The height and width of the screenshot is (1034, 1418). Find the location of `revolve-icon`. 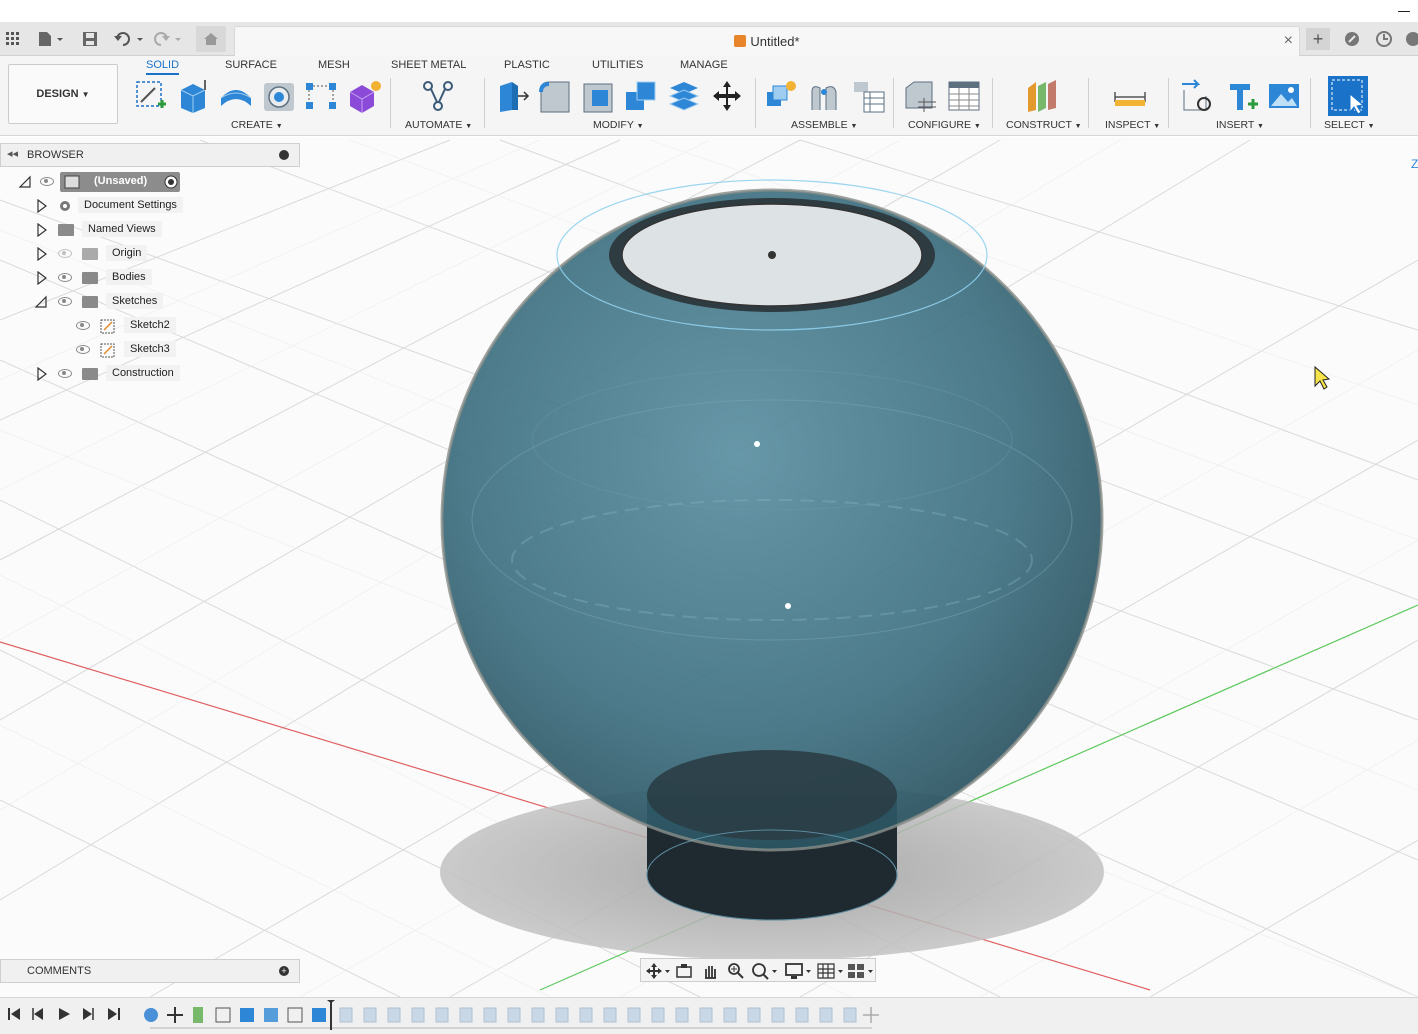

revolve-icon is located at coordinates (236, 96).